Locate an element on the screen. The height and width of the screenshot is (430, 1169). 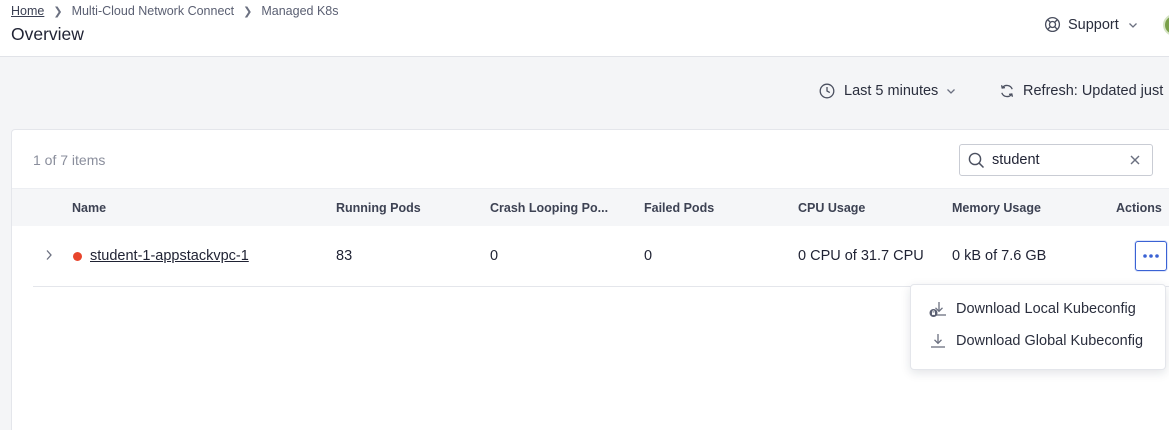
column-header-actions: Actions is located at coordinates (1139, 208).